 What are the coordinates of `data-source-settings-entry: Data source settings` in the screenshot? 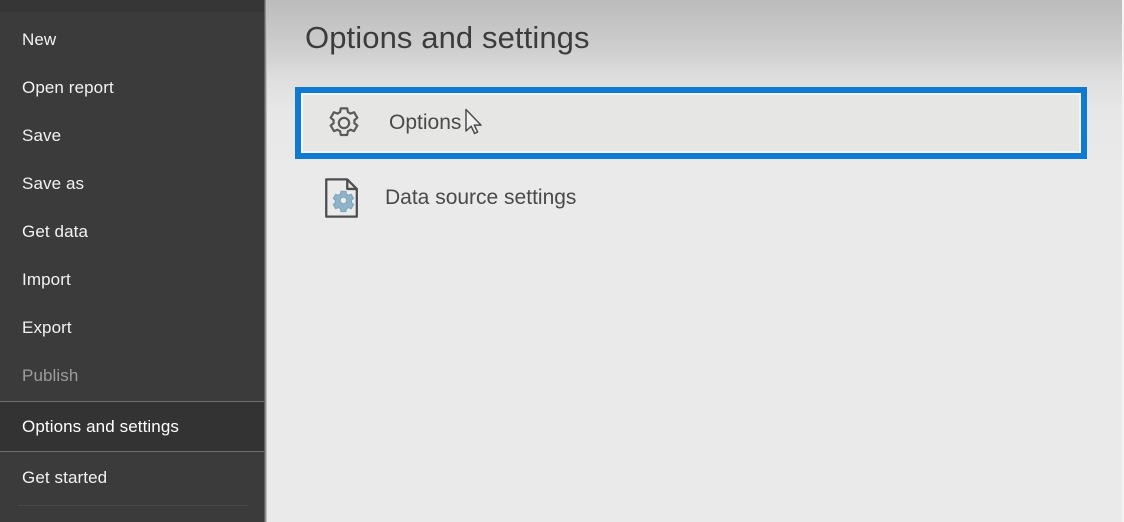 It's located at (691, 198).